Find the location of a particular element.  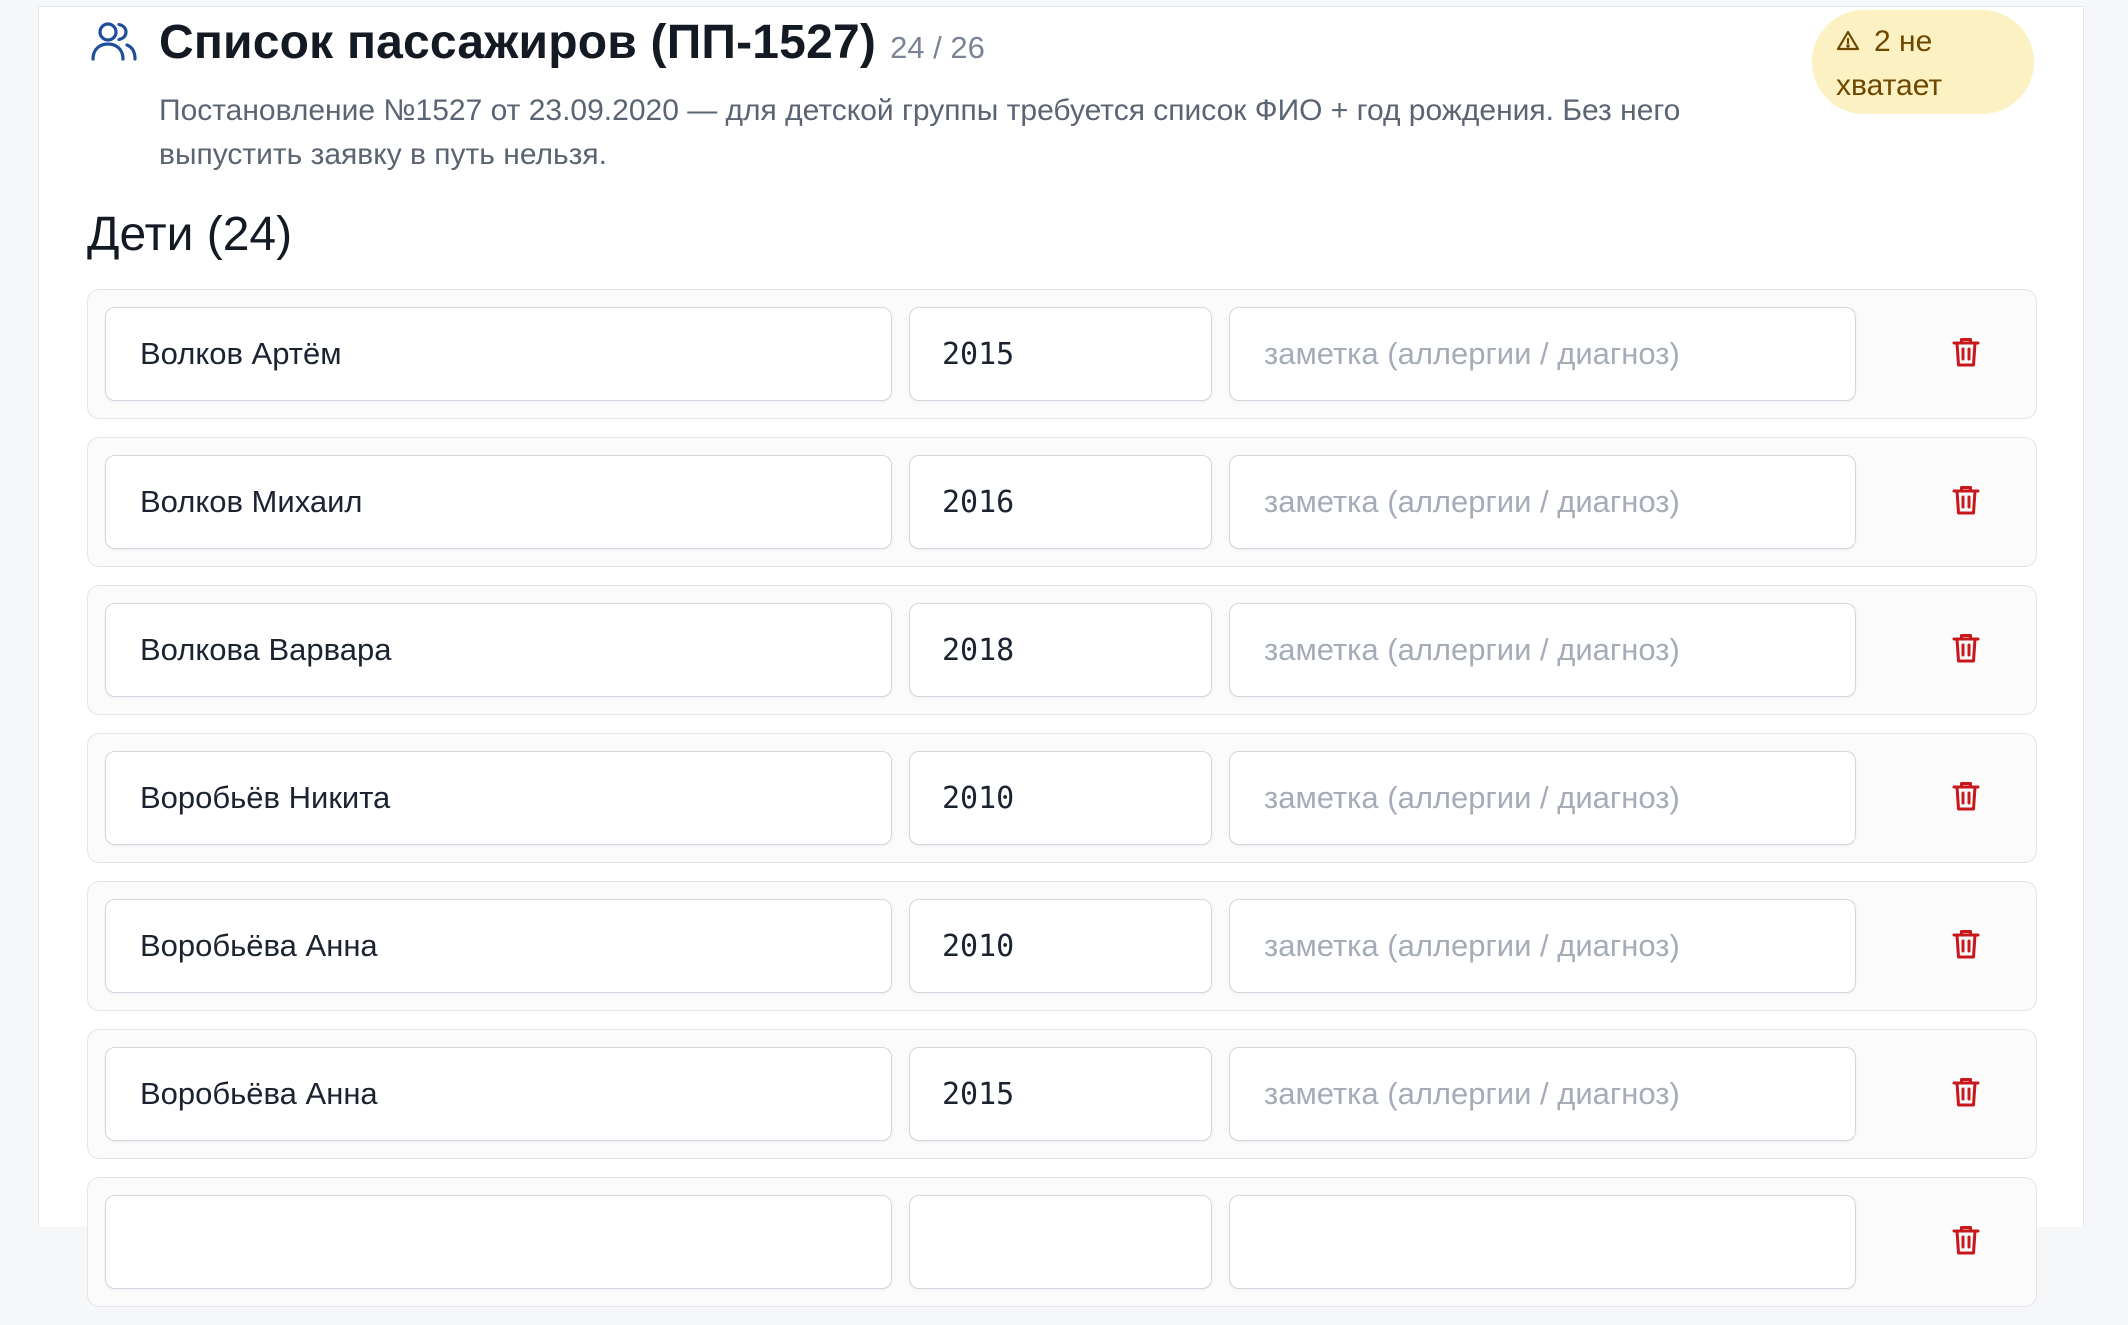

warning-icon is located at coordinates (1848, 40).